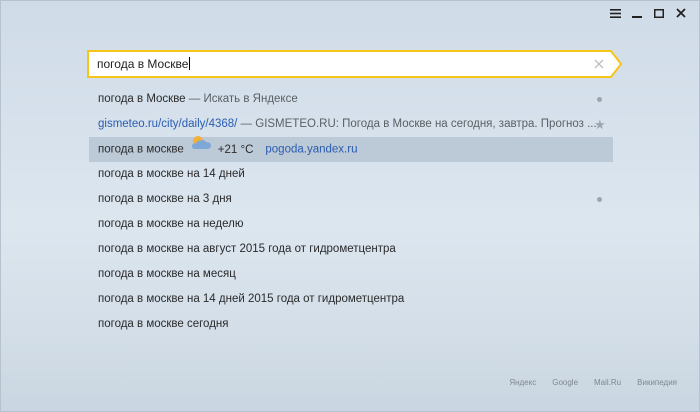 The image size is (700, 412). What do you see at coordinates (167, 274) in the screenshot?
I see `suggestion-text: погода в москве на месяц` at bounding box center [167, 274].